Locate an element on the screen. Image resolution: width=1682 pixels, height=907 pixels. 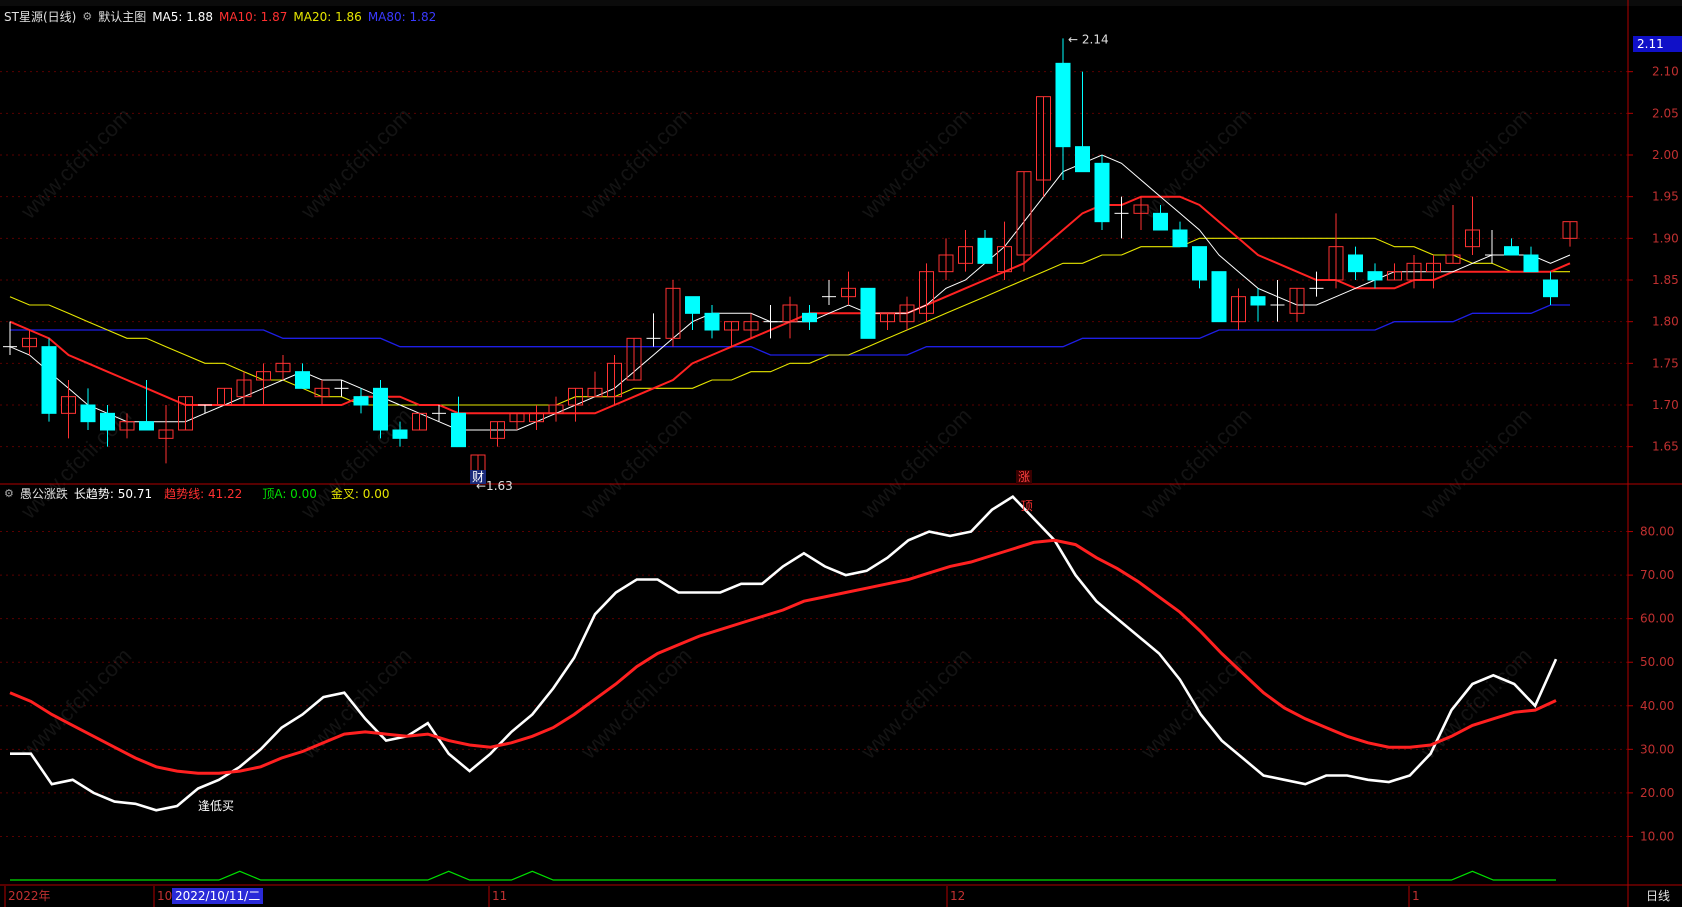
settings-gear-icon: ⚙ is located at coordinates (87, 16).